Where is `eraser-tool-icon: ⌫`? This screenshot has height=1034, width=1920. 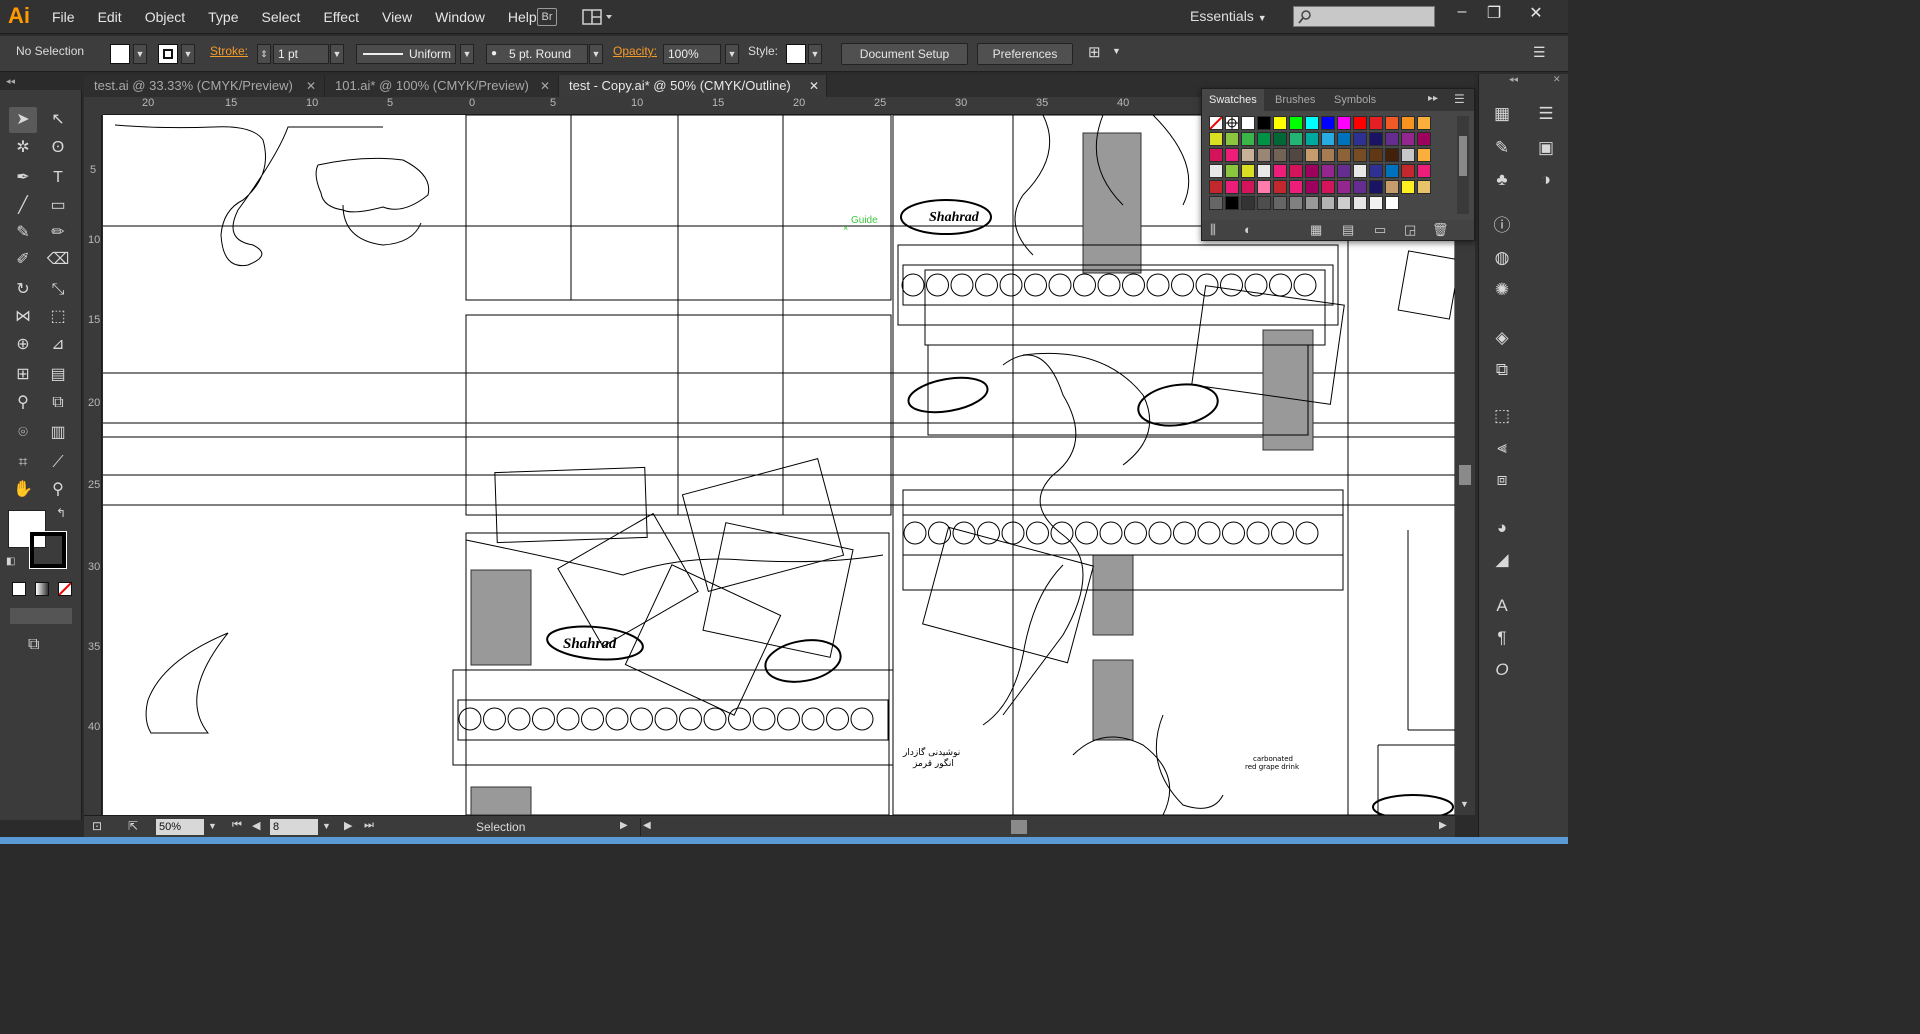 eraser-tool-icon: ⌫ is located at coordinates (58, 260).